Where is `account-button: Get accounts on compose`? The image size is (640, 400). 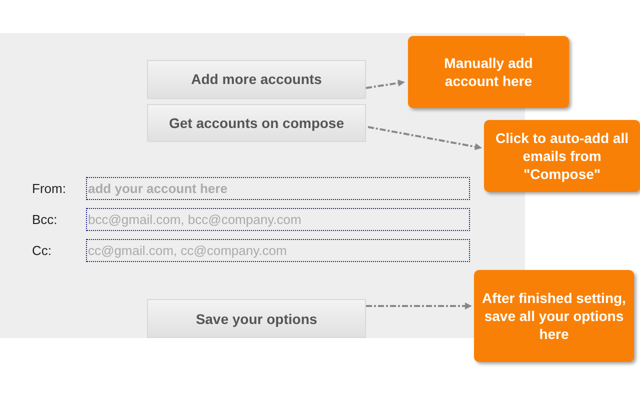 account-button: Get accounts on compose is located at coordinates (256, 123).